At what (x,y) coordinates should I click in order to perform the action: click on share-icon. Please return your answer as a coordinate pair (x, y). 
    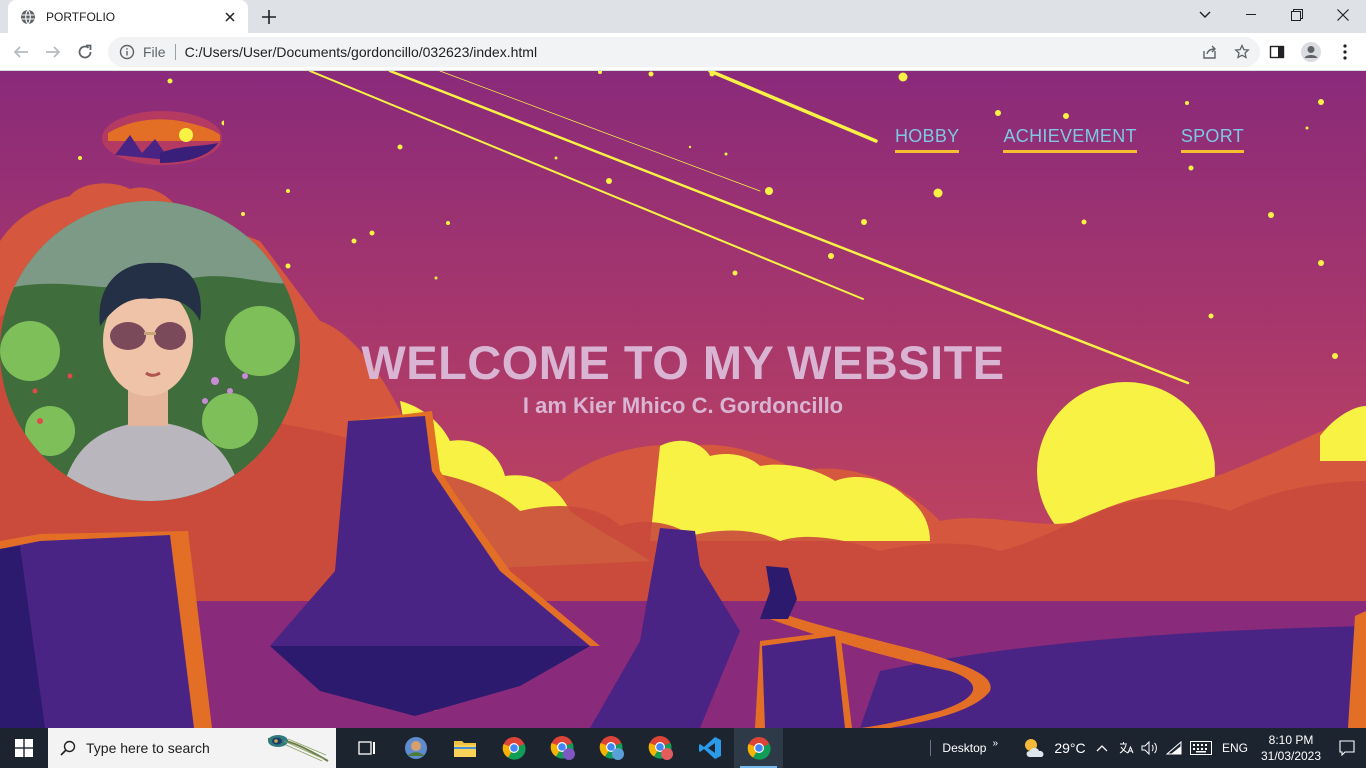
    Looking at the image, I should click on (1210, 52).